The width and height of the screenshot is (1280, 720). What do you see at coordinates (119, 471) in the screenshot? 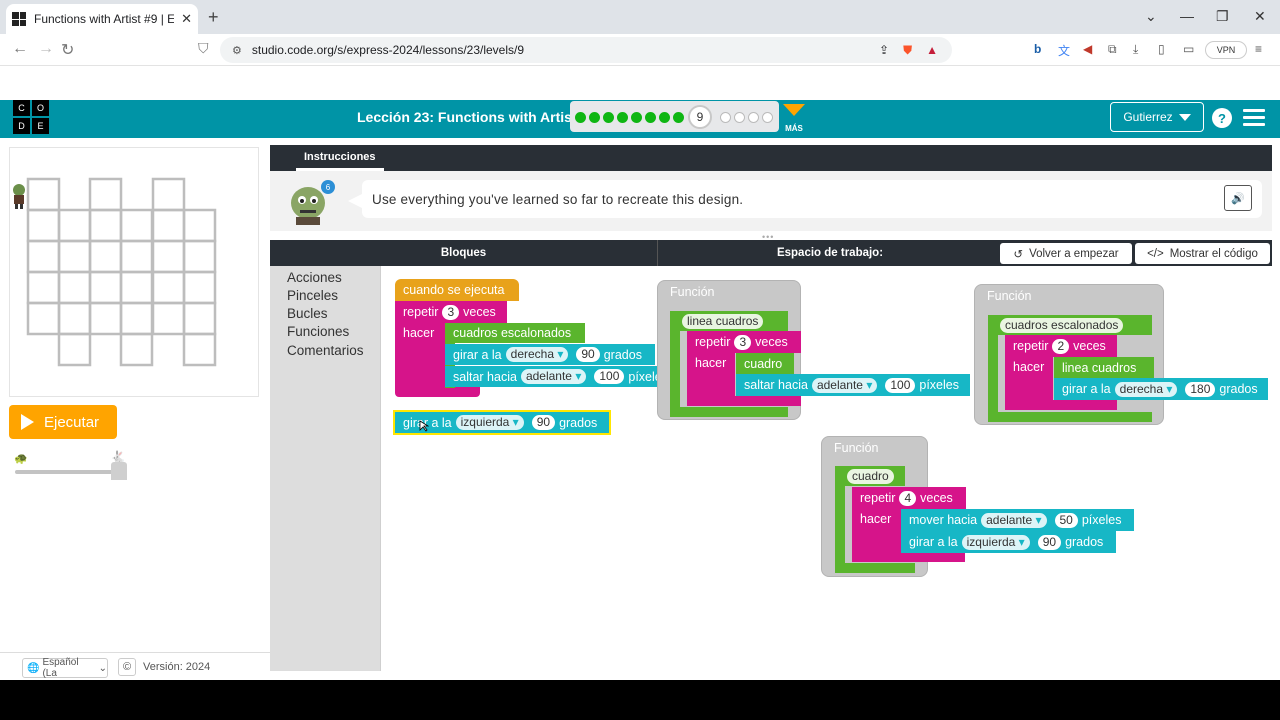
I see `speed-slider-handle` at bounding box center [119, 471].